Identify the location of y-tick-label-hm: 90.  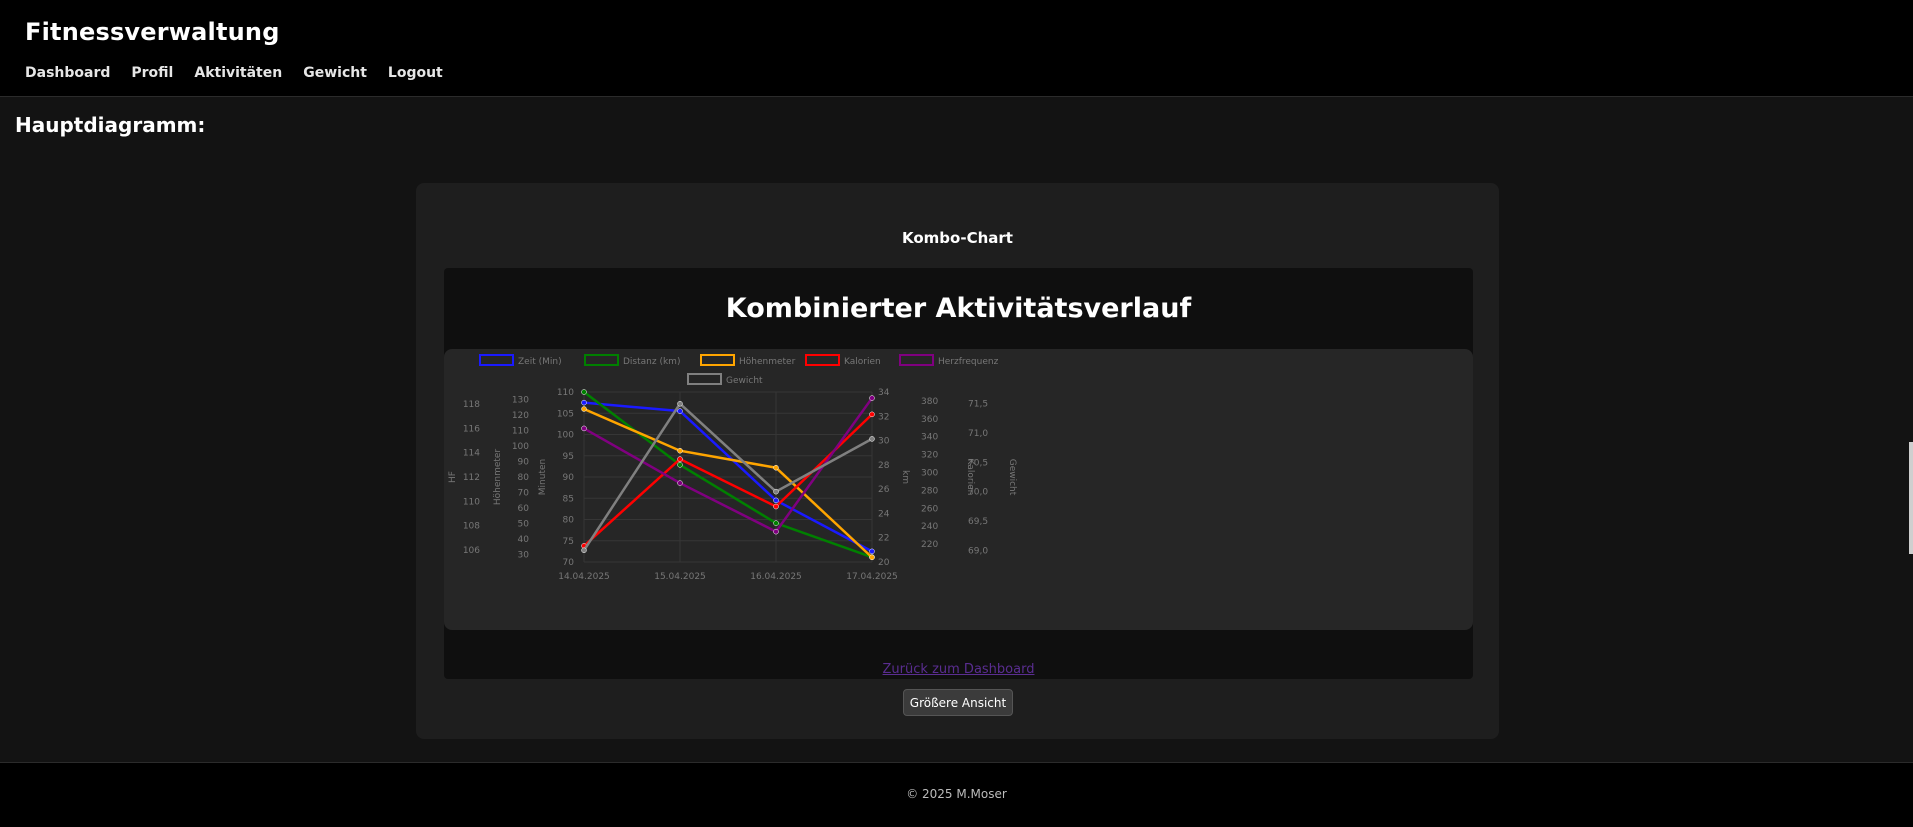
(524, 463).